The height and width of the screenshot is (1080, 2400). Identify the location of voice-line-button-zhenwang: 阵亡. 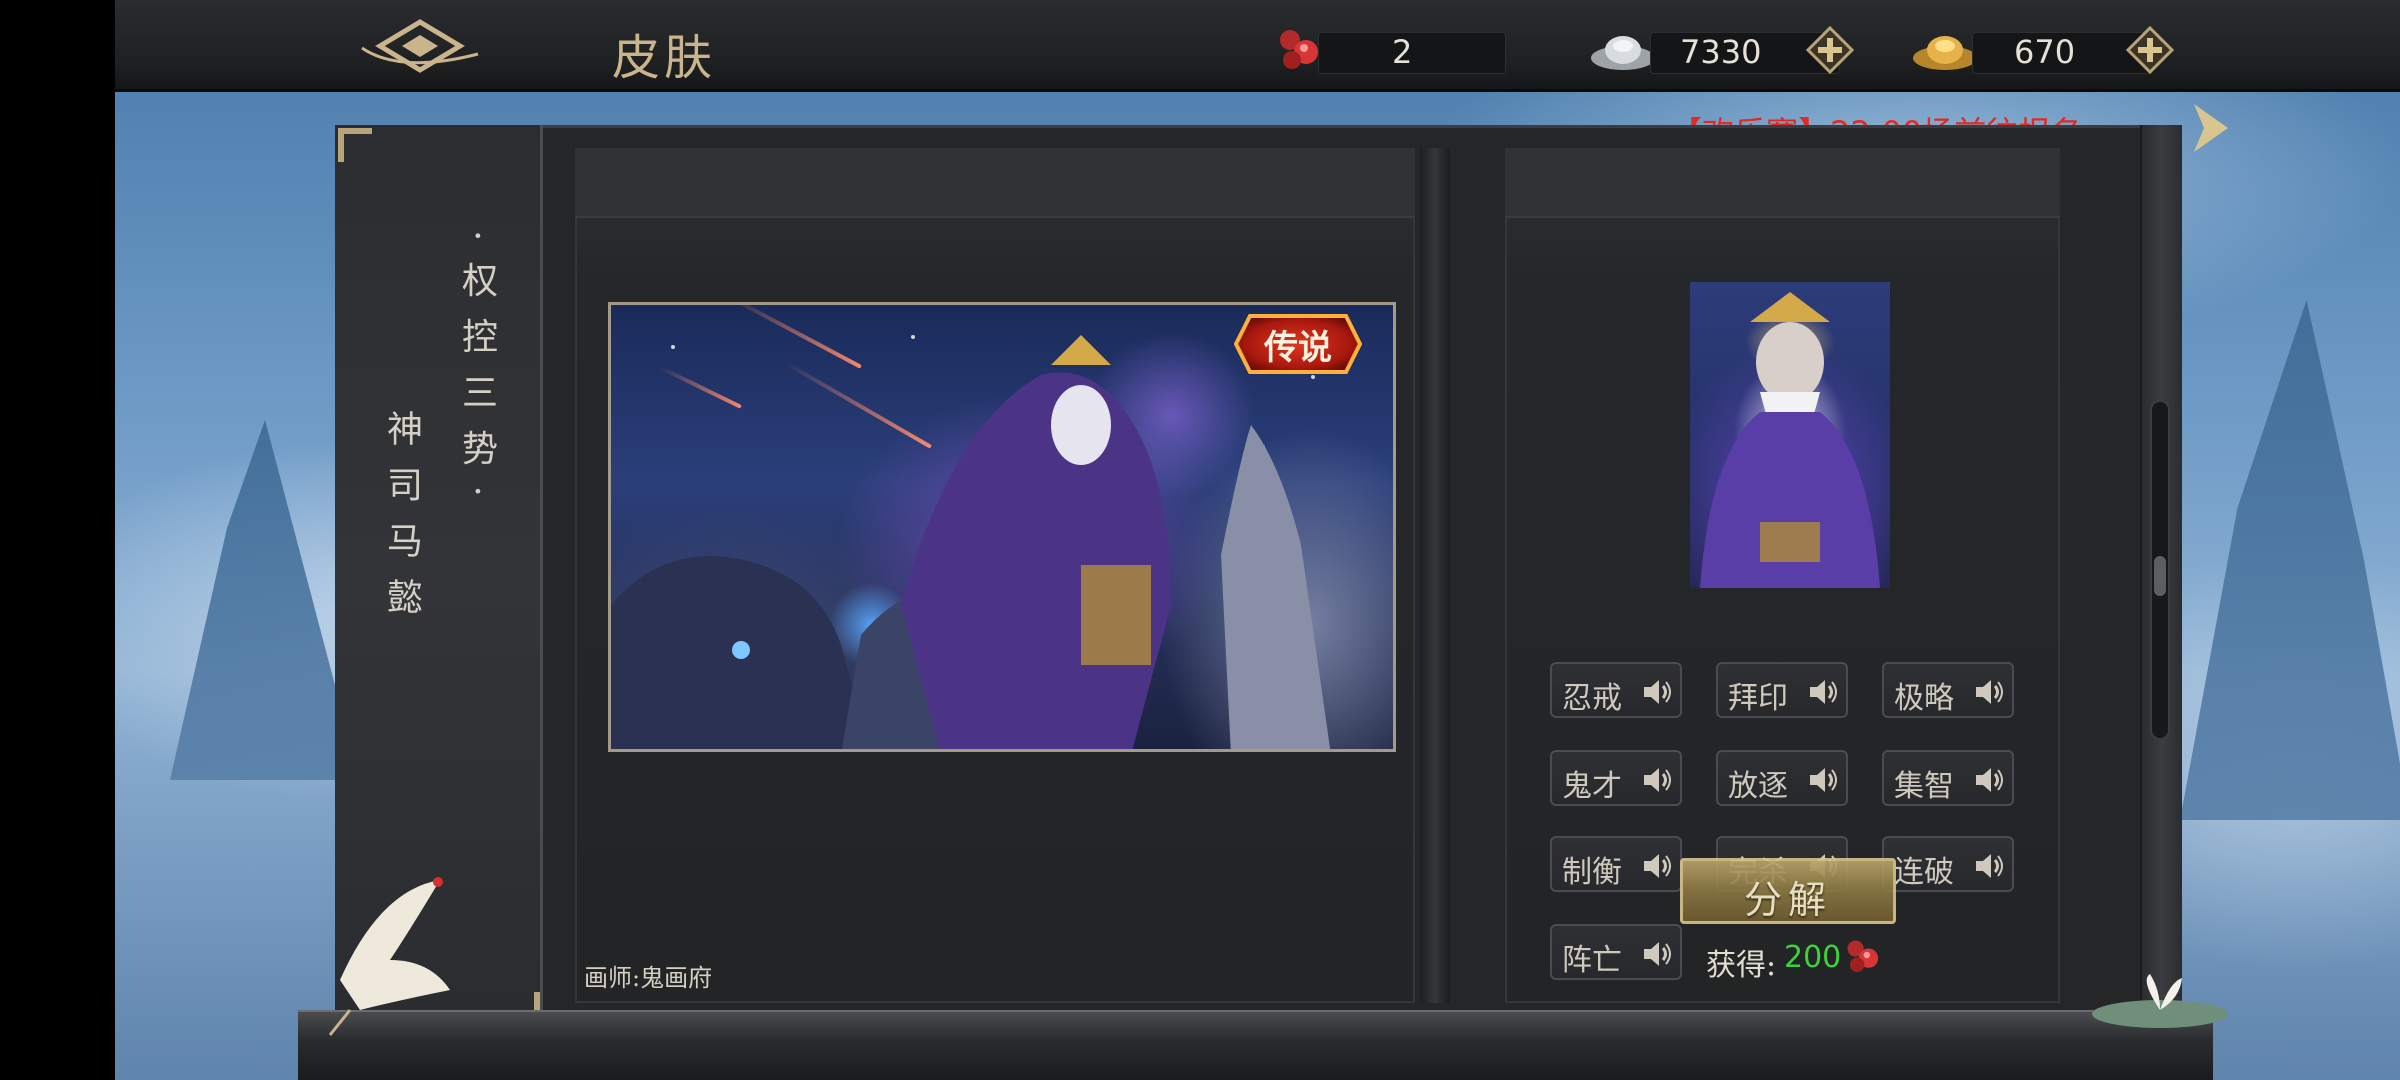
(1616, 952).